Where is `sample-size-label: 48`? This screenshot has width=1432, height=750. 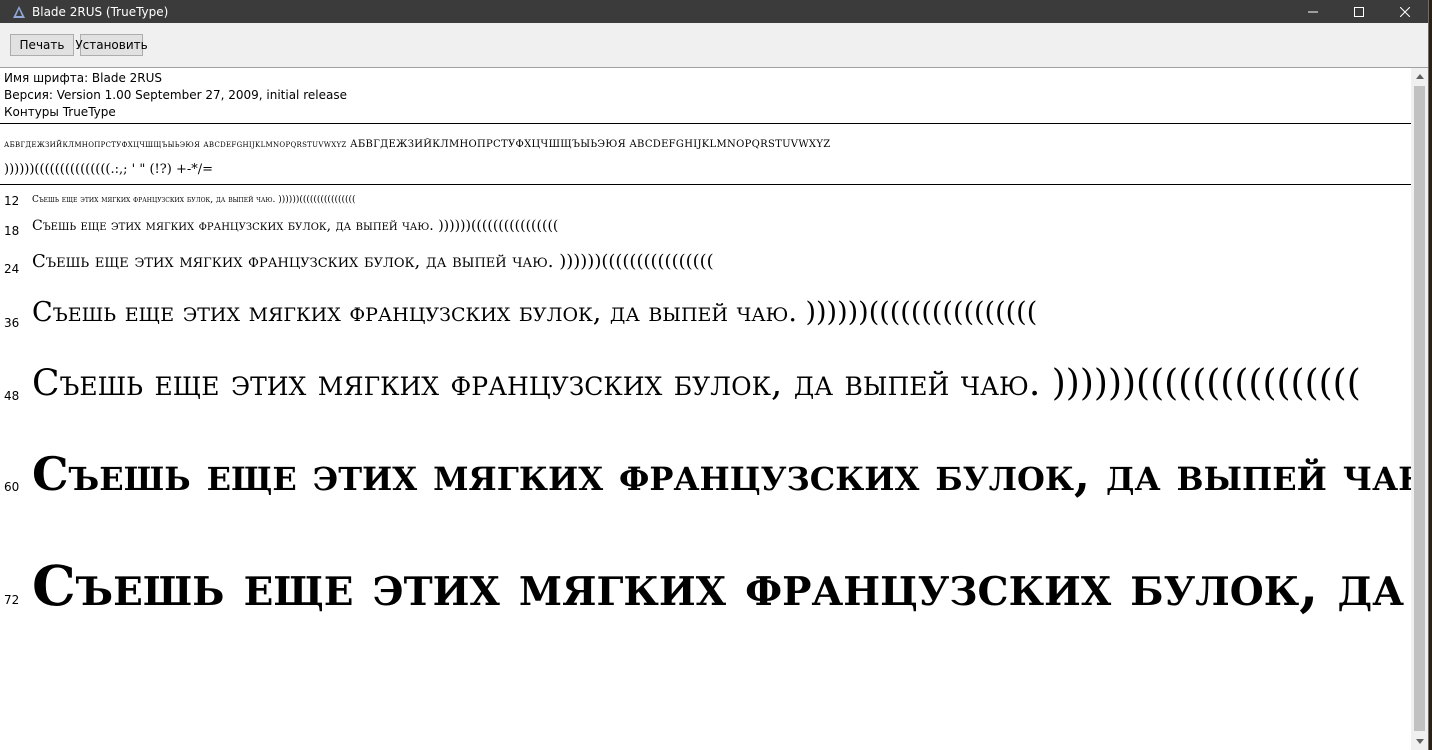
sample-size-label: 48 is located at coordinates (12, 396).